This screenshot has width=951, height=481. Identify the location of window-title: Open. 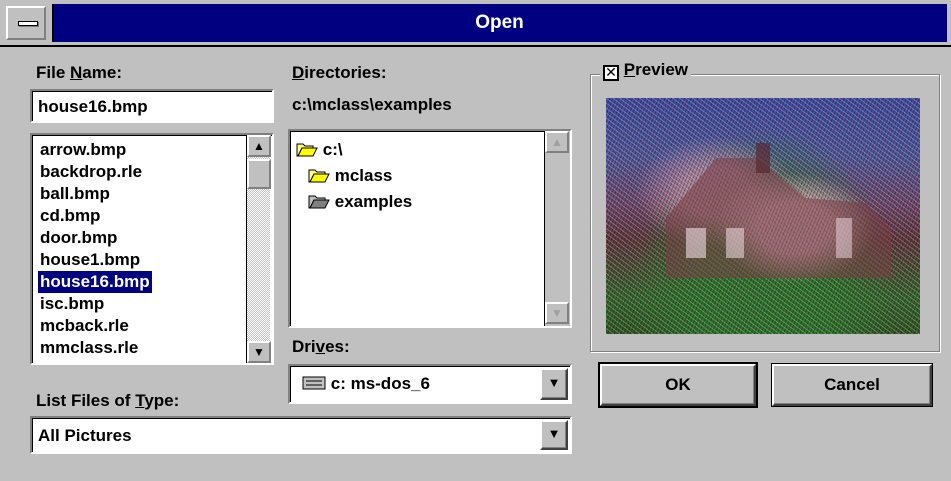
(499, 22).